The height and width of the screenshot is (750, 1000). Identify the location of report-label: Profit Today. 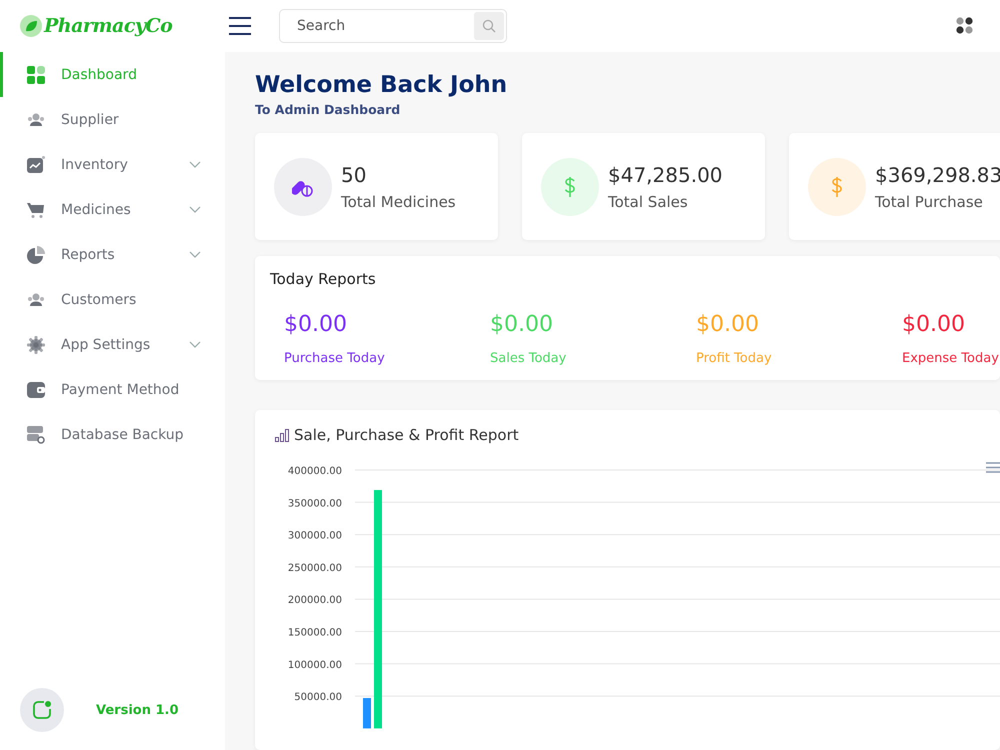
(734, 358).